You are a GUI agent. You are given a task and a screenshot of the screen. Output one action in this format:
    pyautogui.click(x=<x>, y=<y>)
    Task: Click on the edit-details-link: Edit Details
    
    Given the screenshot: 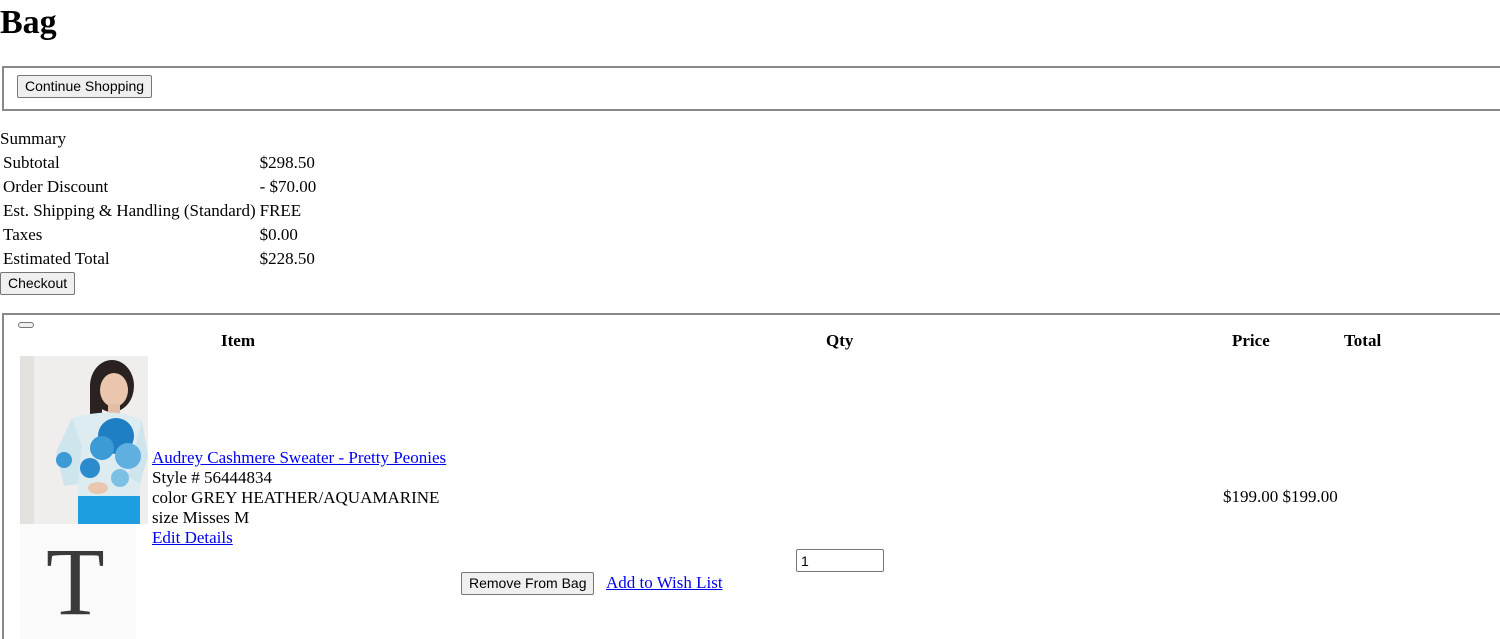 What is the action you would take?
    pyautogui.click(x=192, y=537)
    